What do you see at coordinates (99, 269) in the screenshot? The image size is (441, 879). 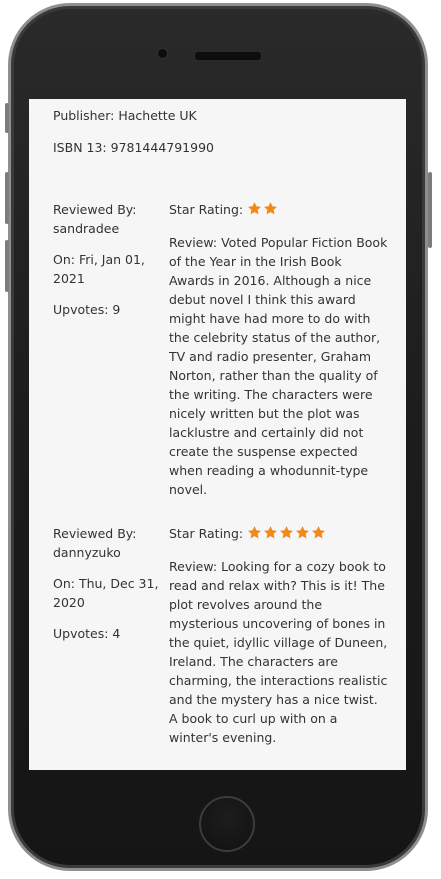 I see `review-date: On: Fri, Jan 01, 2021` at bounding box center [99, 269].